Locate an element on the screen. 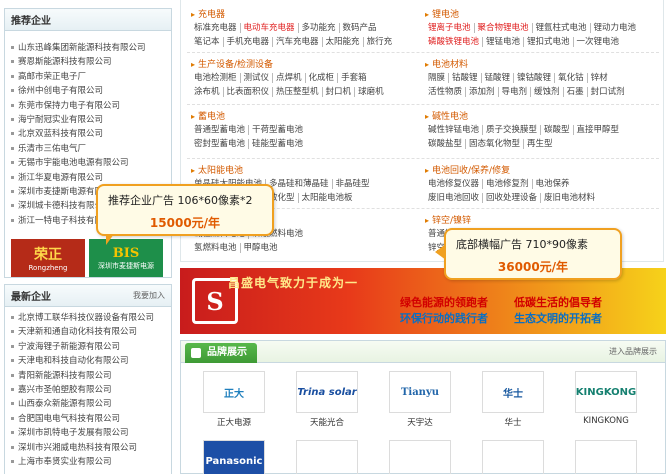 Image resolution: width=668 pixels, height=474 pixels. category-link: 硅能型蓄电池 is located at coordinates (277, 144).